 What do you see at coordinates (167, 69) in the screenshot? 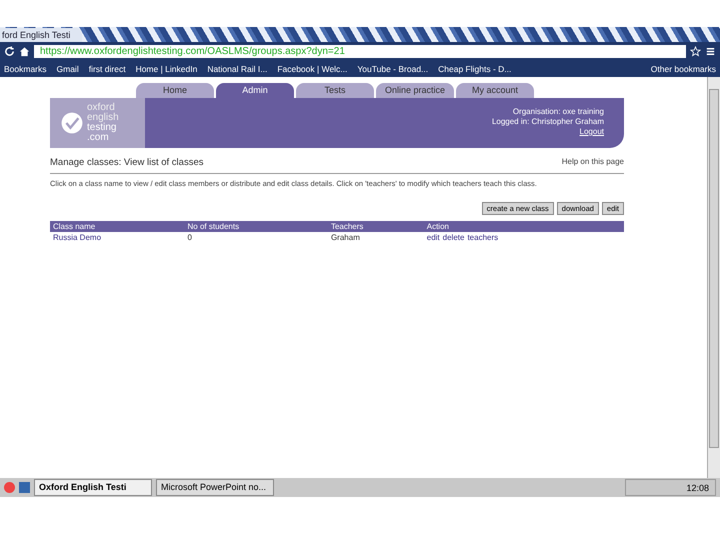
I see `bookmark-link: Home | LinkedIn` at bounding box center [167, 69].